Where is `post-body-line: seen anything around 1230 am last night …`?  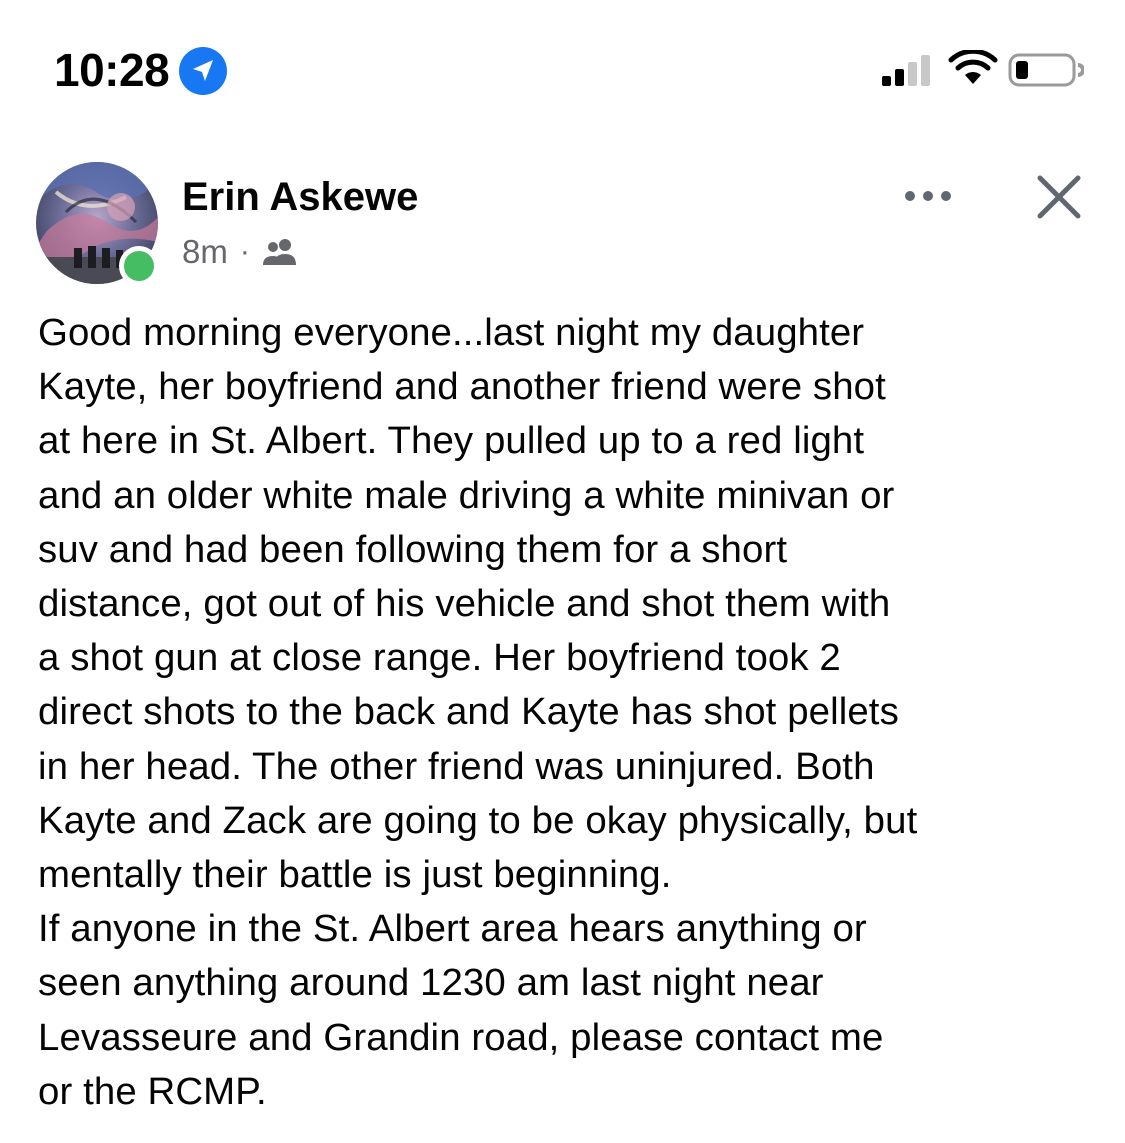 post-body-line: seen anything around 1230 am last night … is located at coordinates (431, 983).